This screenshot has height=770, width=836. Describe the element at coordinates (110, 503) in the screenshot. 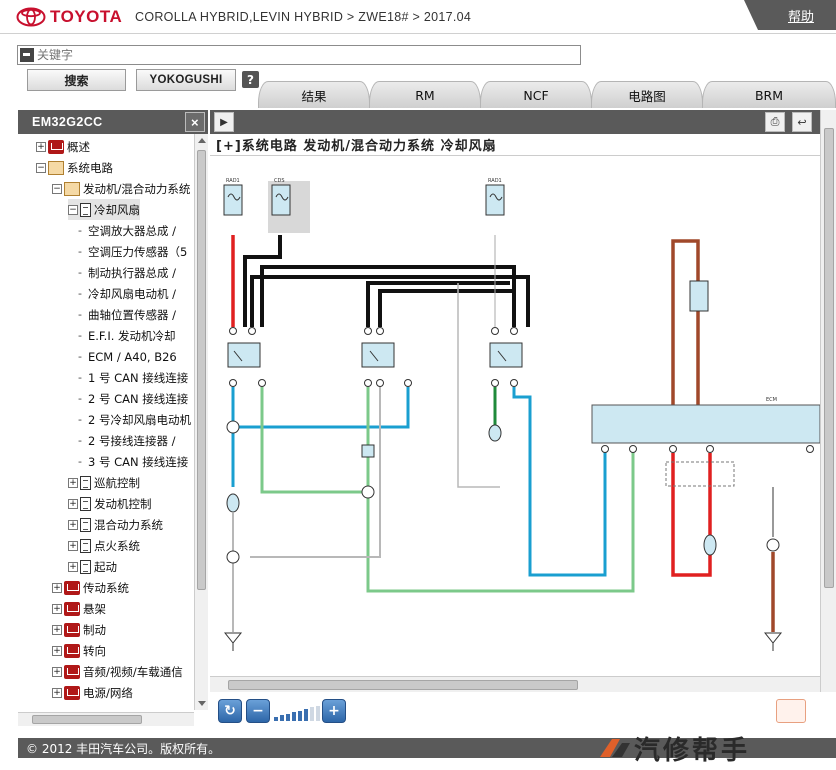

I see `tree-item: + 发动机控制` at that location.